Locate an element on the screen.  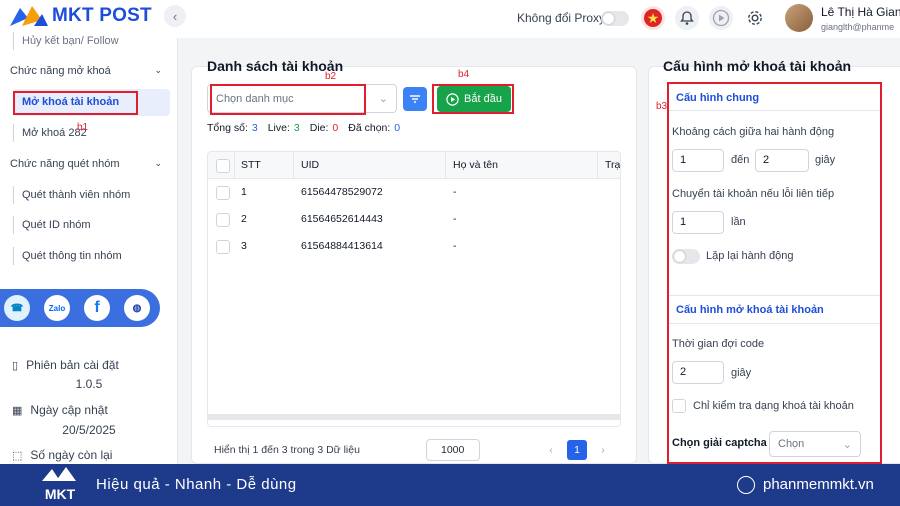
horizontal-scrollbar is located at coordinates (414, 417).